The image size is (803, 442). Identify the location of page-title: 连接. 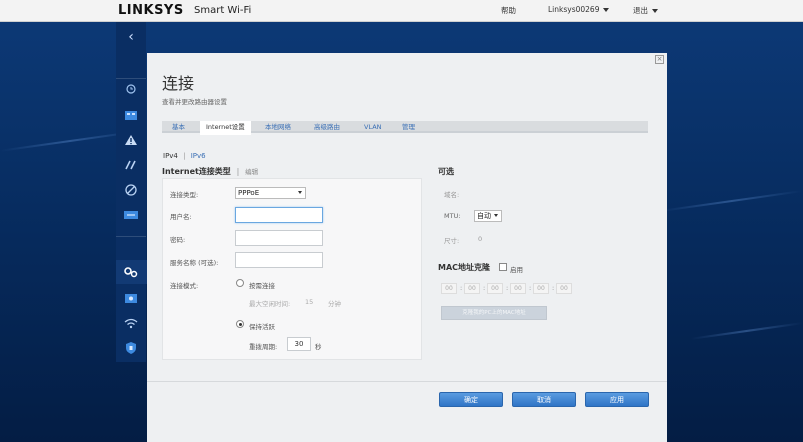
(178, 83).